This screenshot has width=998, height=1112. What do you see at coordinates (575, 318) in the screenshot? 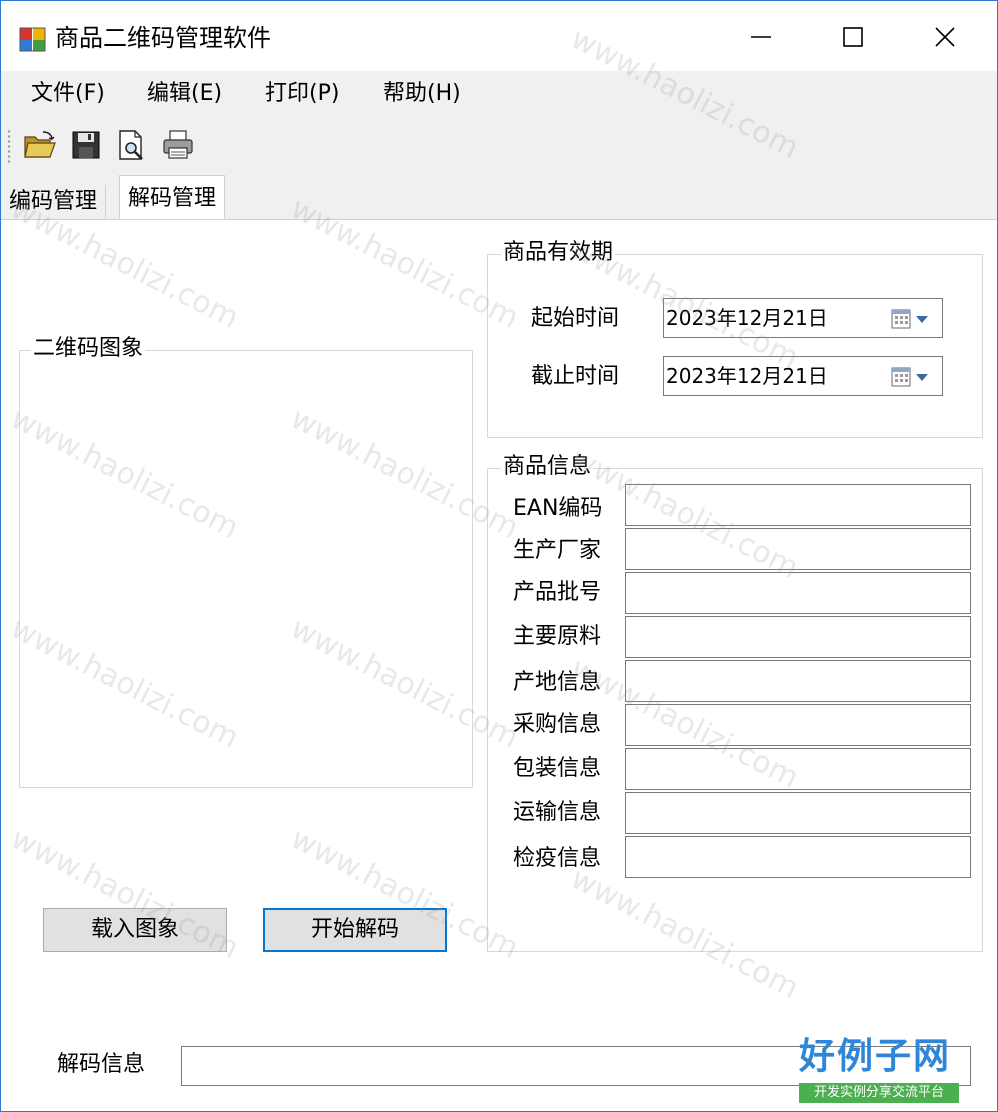
I see `start-time-label: 起始时间` at bounding box center [575, 318].